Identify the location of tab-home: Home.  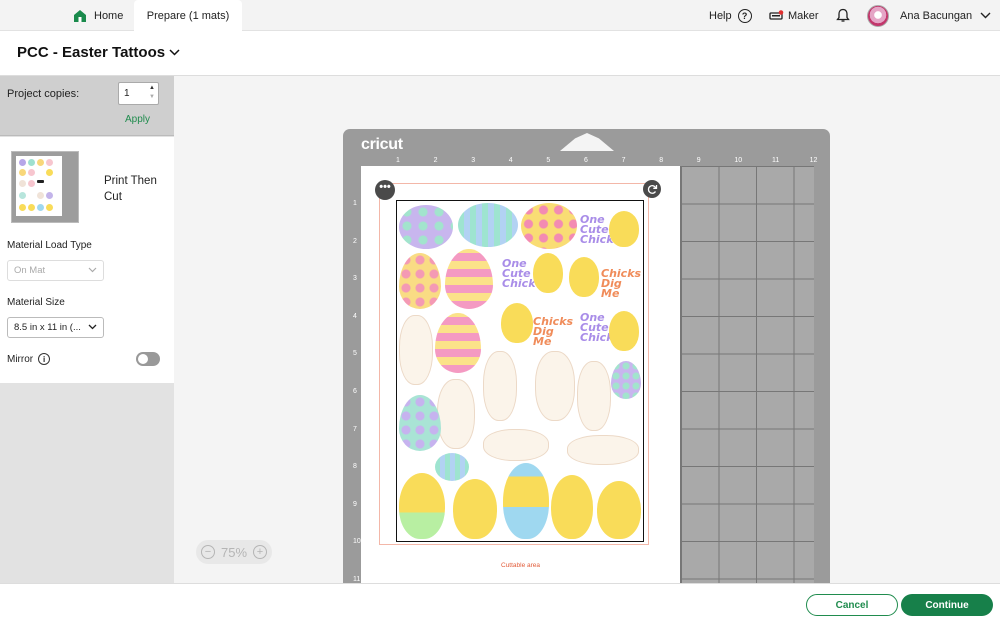
(98, 15).